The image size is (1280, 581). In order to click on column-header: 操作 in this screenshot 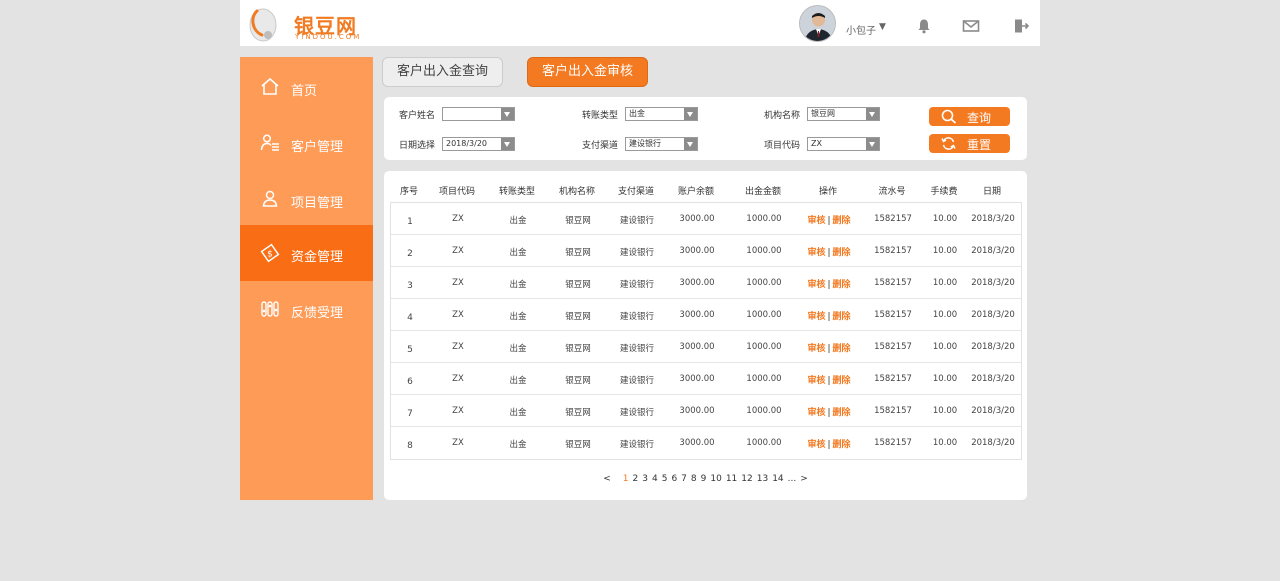, I will do `click(827, 192)`.